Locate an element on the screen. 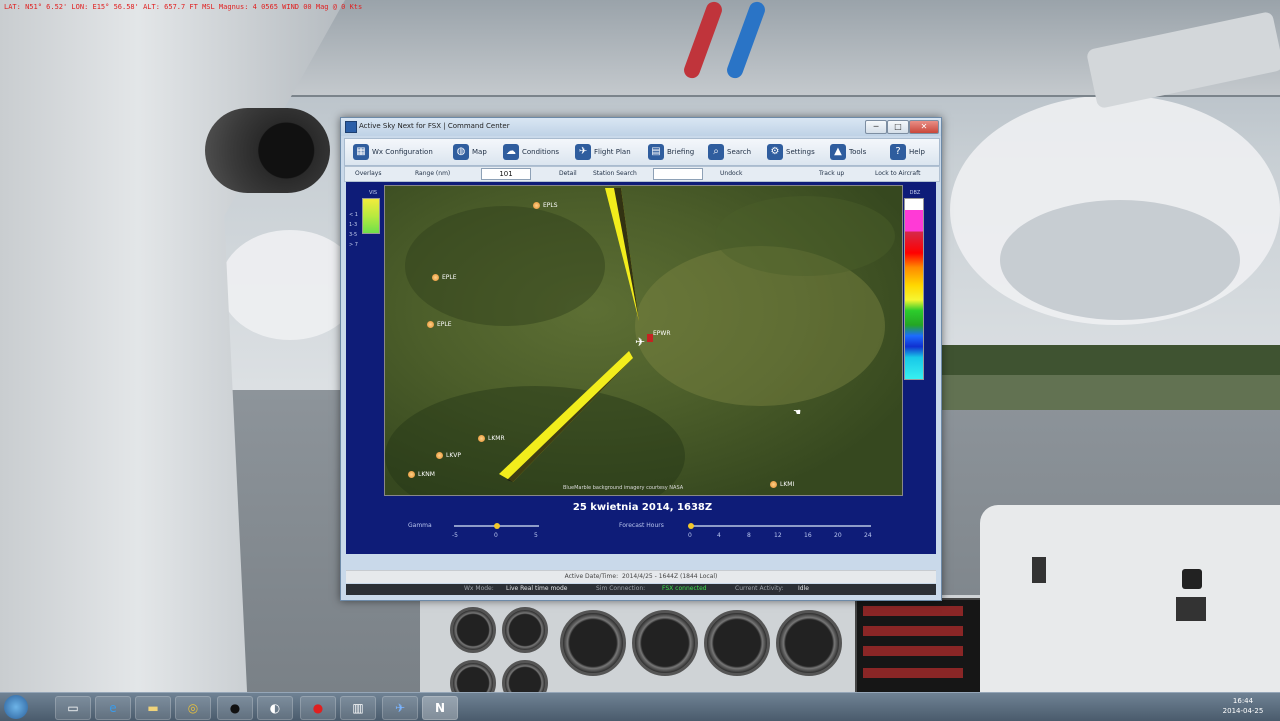 The width and height of the screenshot is (1280, 721). app-icon: ▥ is located at coordinates (358, 708).